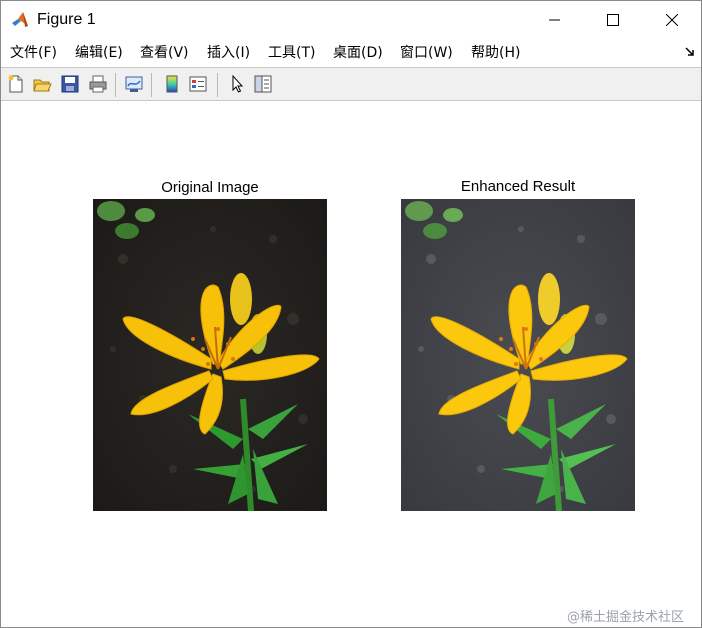  I want to click on minimize-icon, so click(554, 20).